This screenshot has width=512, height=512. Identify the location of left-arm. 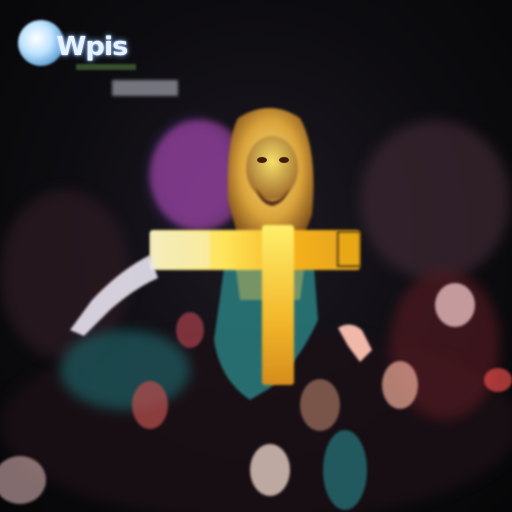
(114, 295).